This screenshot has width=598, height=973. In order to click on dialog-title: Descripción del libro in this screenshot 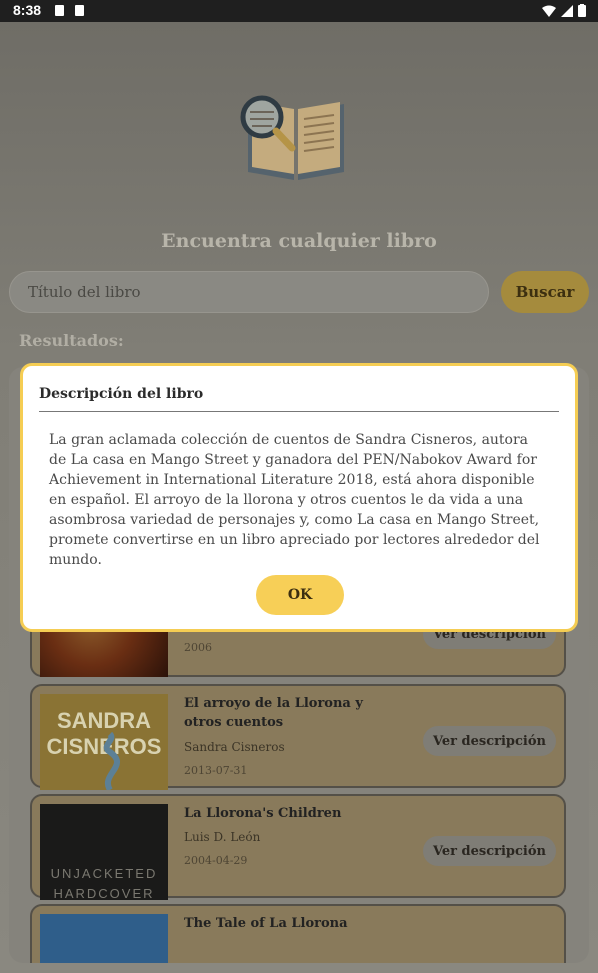, I will do `click(121, 394)`.